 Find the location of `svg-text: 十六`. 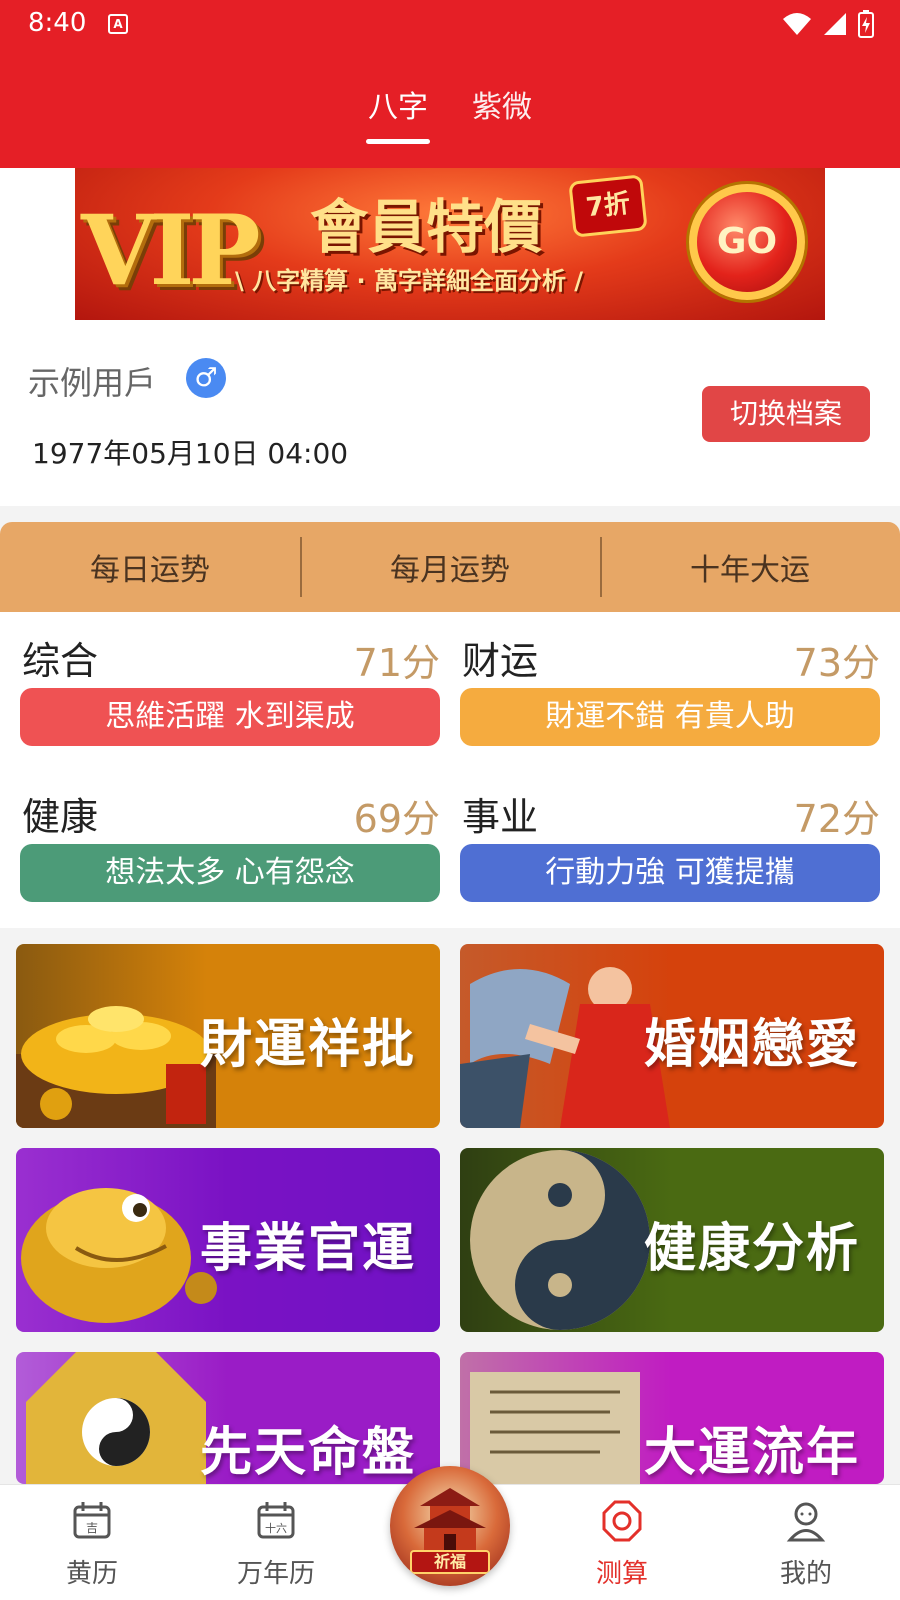

svg-text: 十六 is located at coordinates (276, 1528).